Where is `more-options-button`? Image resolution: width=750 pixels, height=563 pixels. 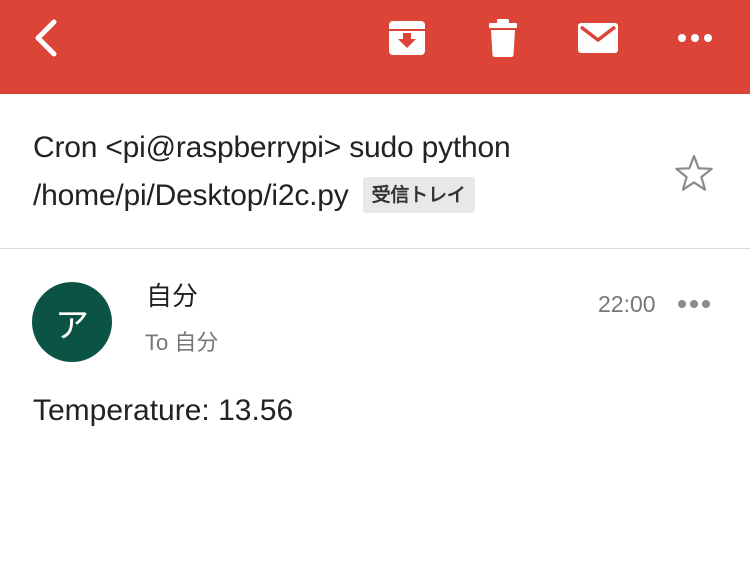
more-options-button is located at coordinates (695, 38).